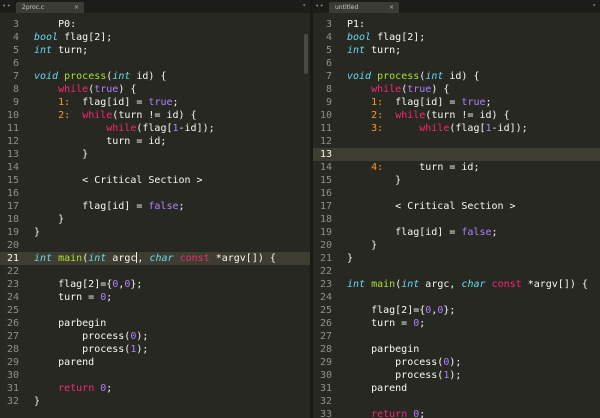  I want to click on code-line: 3 P1:, so click(456, 24).